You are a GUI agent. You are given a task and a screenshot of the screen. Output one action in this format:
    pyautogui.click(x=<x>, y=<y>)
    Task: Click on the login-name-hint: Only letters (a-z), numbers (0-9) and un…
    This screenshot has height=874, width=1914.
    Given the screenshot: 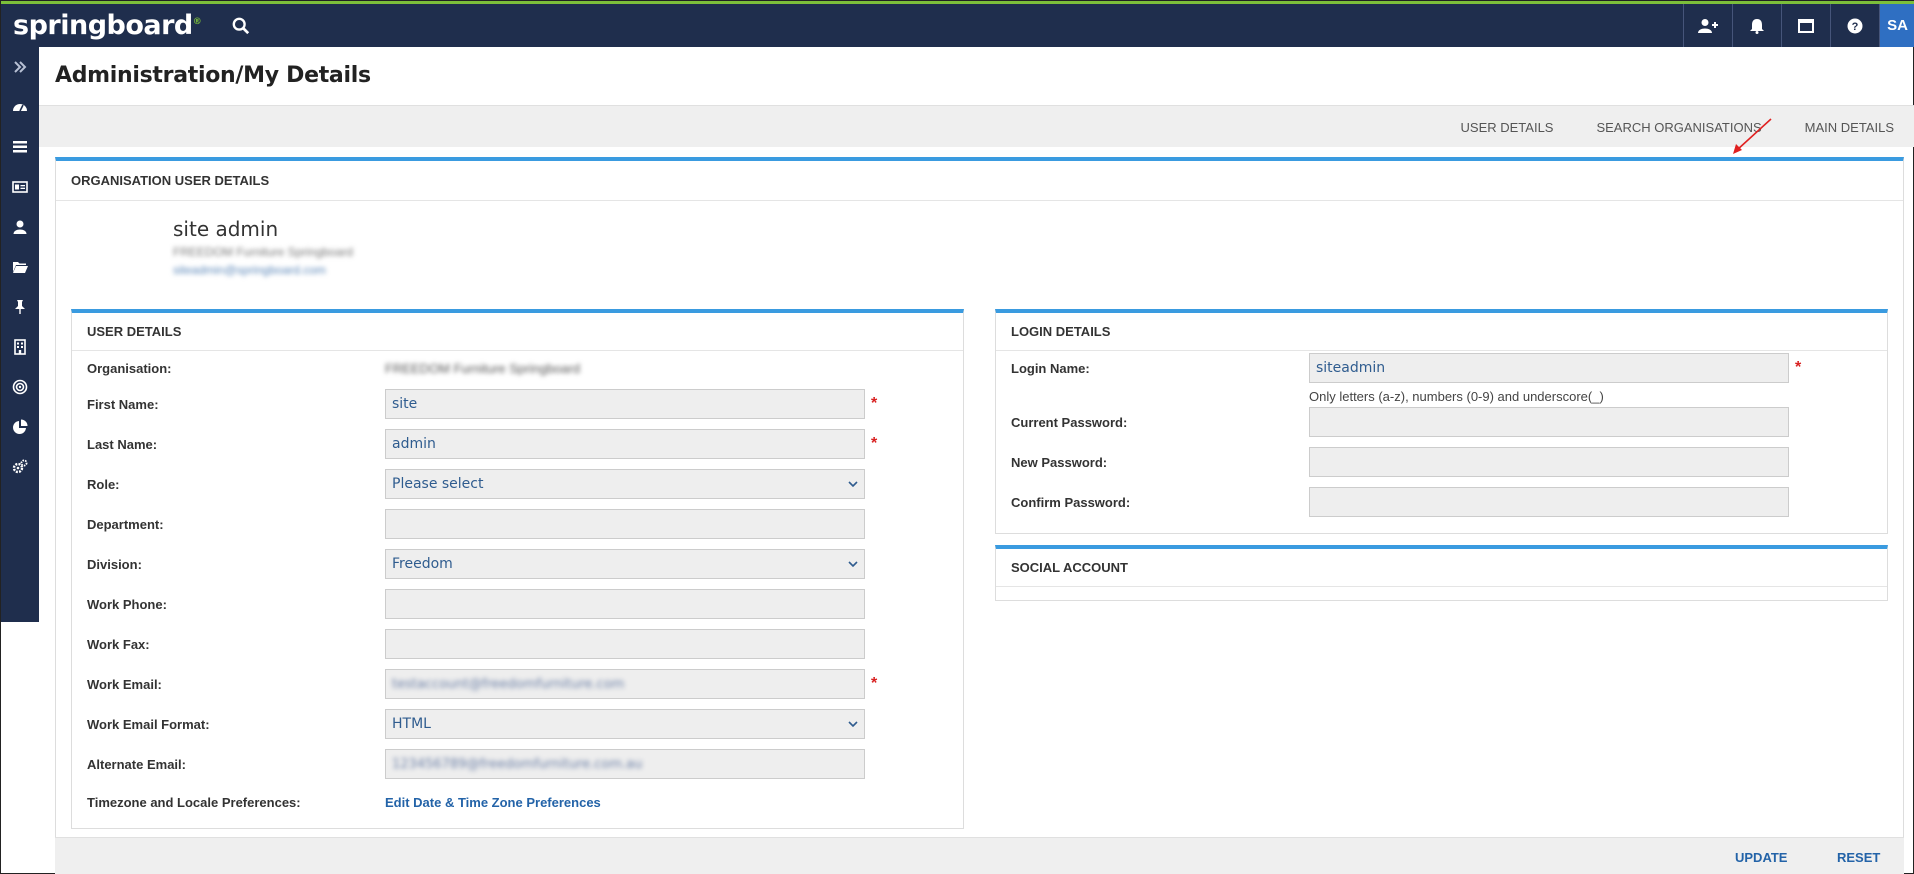 What is the action you would take?
    pyautogui.click(x=1456, y=396)
    